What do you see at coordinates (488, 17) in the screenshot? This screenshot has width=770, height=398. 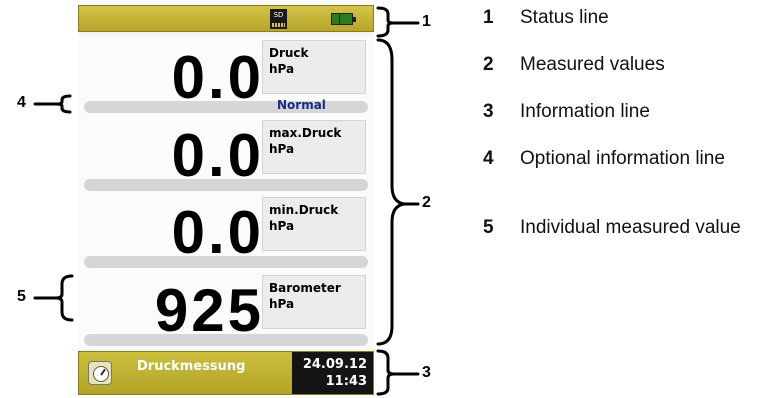 I see `legend-number: 1` at bounding box center [488, 17].